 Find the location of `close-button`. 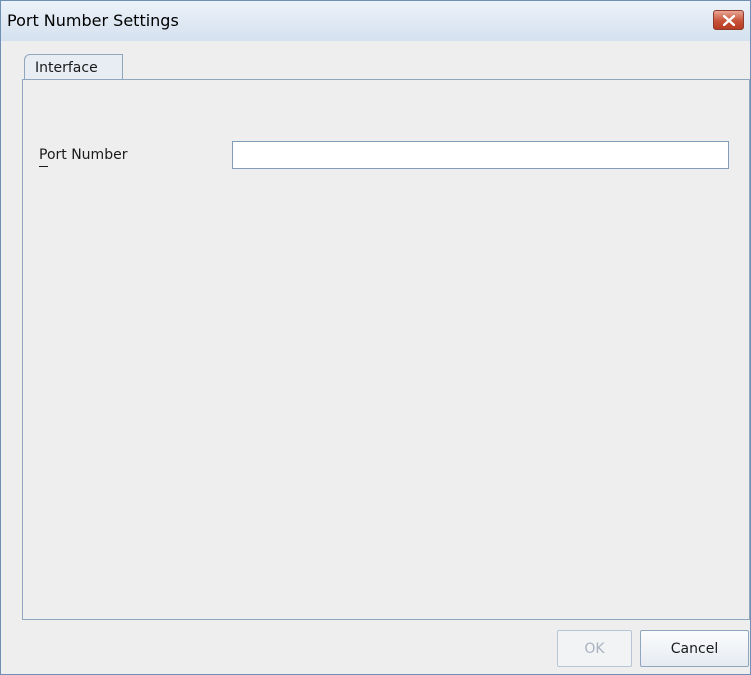

close-button is located at coordinates (728, 20).